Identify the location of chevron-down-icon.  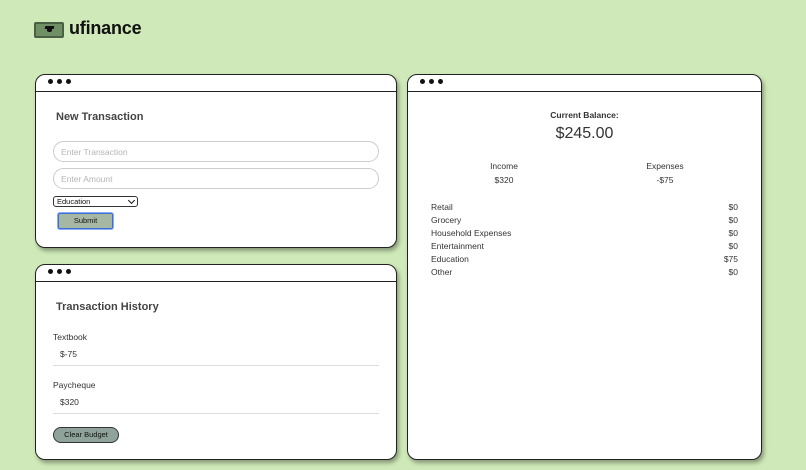
(131, 200).